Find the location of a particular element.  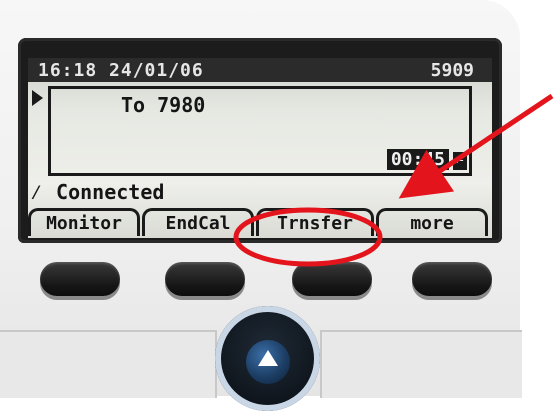

call-status: Connected is located at coordinates (110, 192).